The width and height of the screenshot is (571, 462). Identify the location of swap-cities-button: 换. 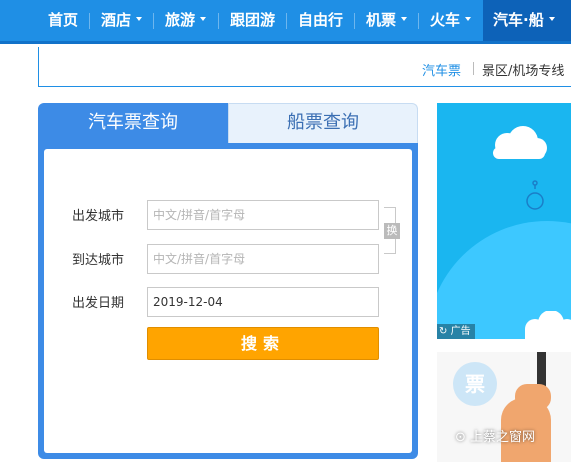
(392, 231).